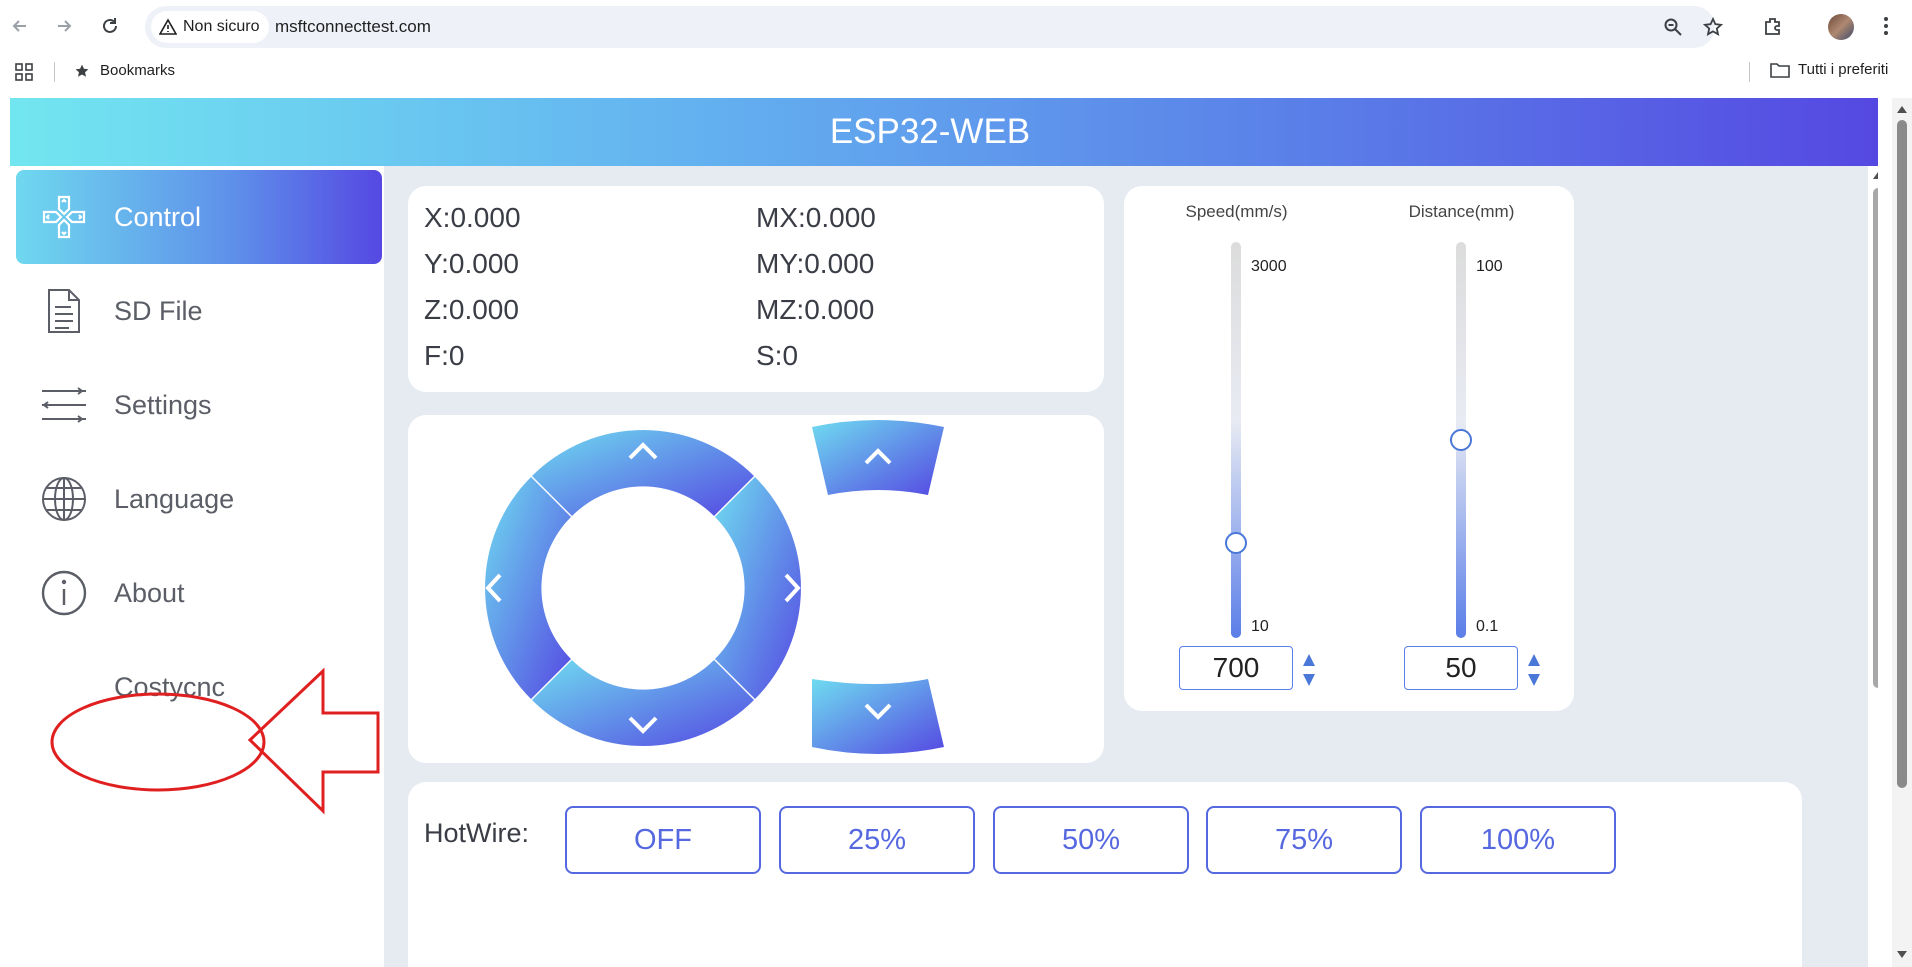 The width and height of the screenshot is (1912, 967). I want to click on distance-stepper, so click(1534, 672).